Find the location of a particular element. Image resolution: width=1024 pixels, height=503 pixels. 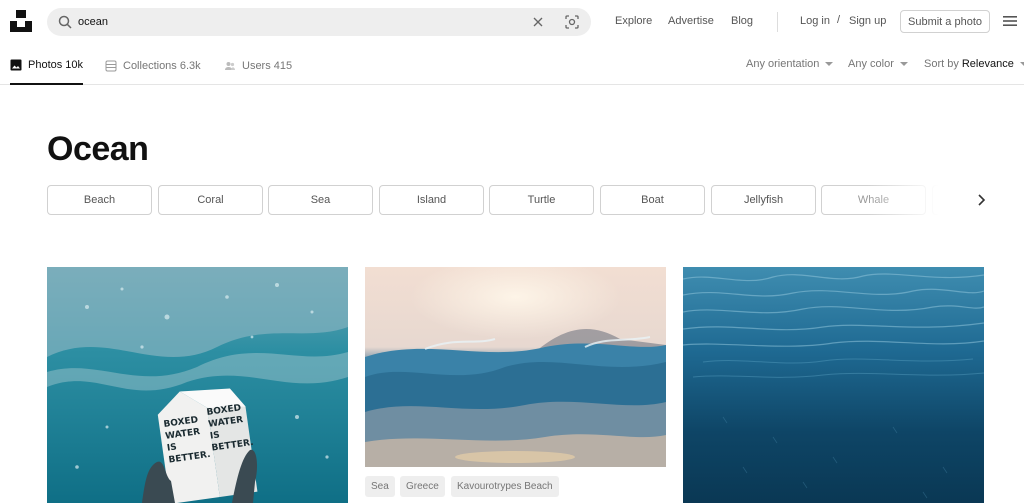

related-chip: Beach is located at coordinates (99, 200).